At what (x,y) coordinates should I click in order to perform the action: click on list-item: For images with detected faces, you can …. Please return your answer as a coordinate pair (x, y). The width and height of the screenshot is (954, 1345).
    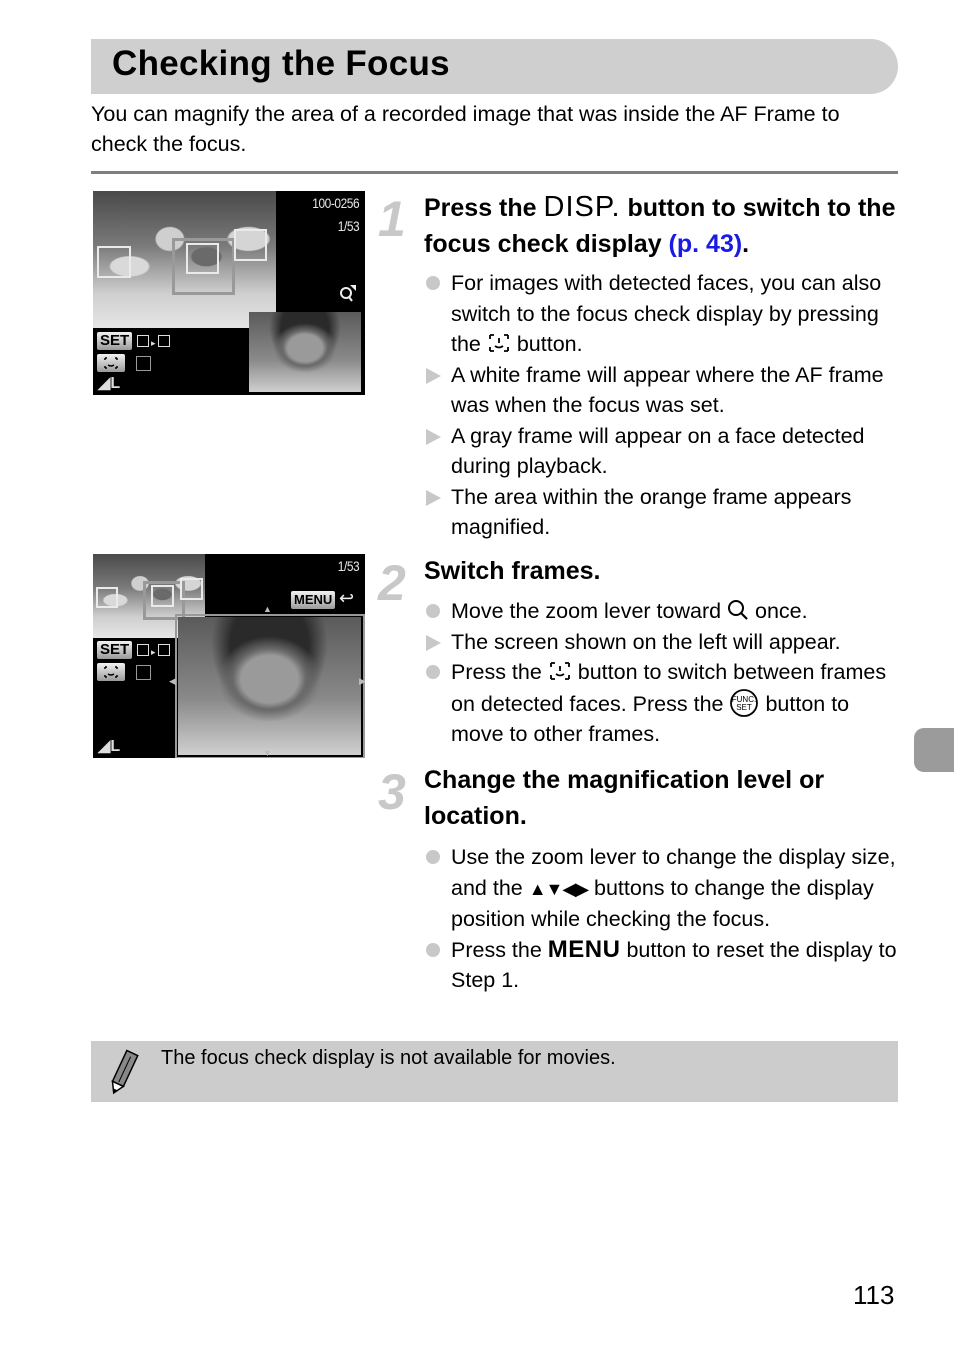
    Looking at the image, I should click on (664, 314).